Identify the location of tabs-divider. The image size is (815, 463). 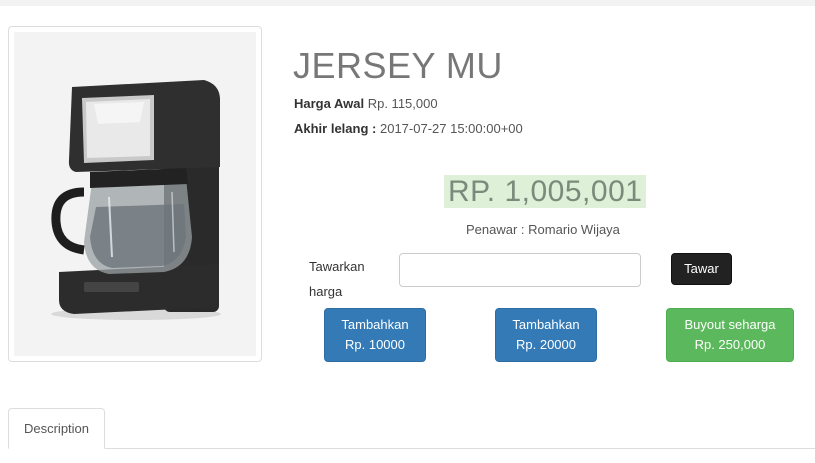
(411, 448).